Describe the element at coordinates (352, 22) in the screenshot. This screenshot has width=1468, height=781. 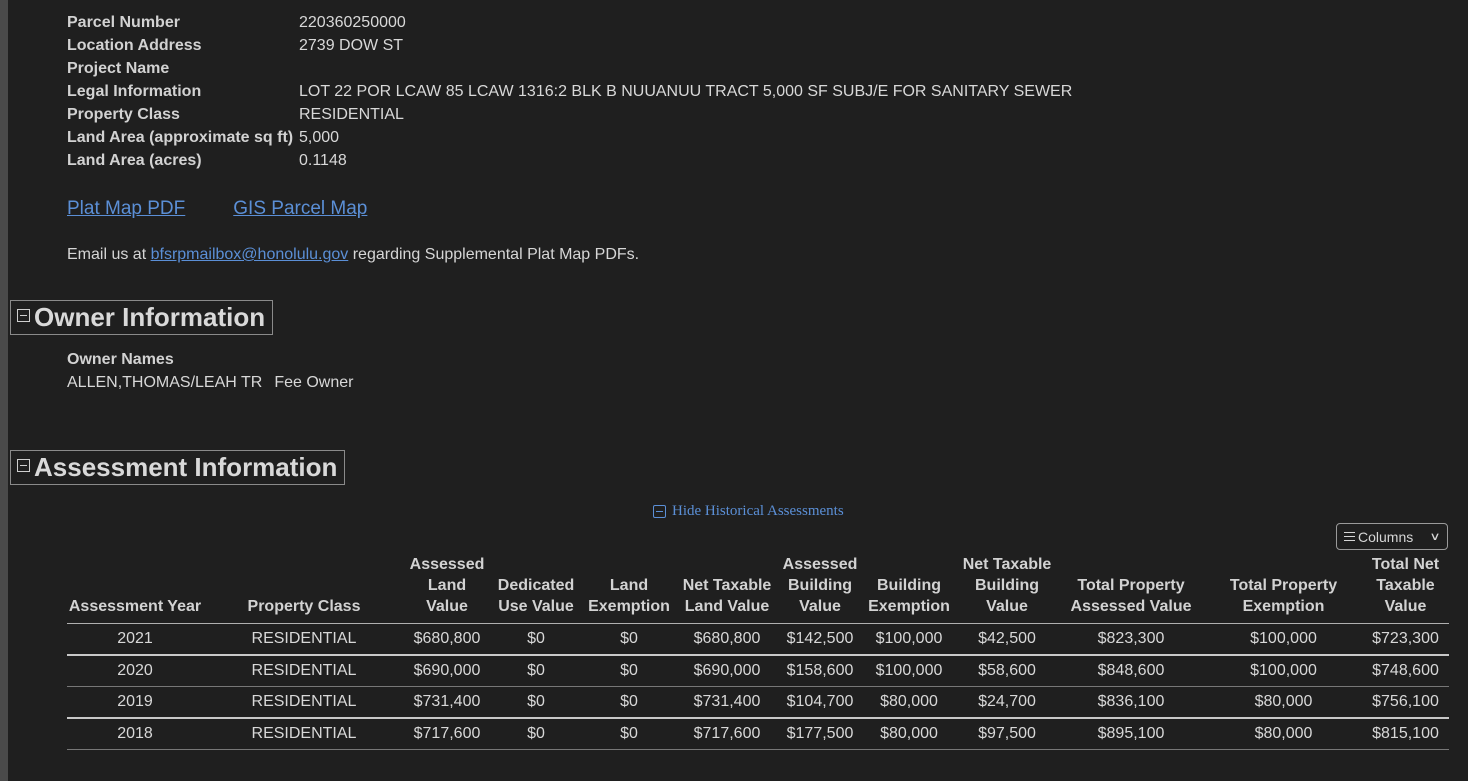
I see `parcel-value: 220360250000` at that location.